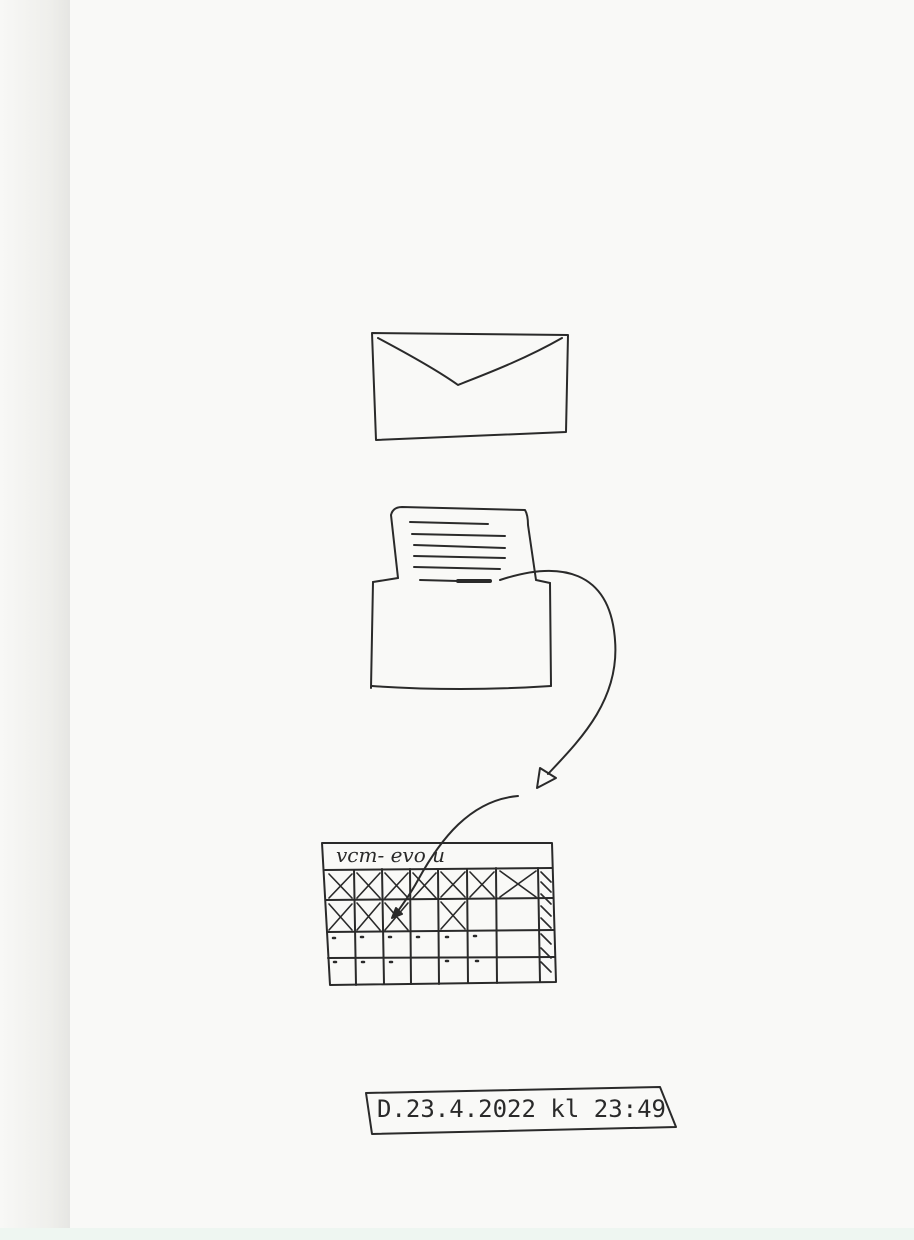 This screenshot has width=914, height=1240. I want to click on envelope-open-letter-icon, so click(461, 598).